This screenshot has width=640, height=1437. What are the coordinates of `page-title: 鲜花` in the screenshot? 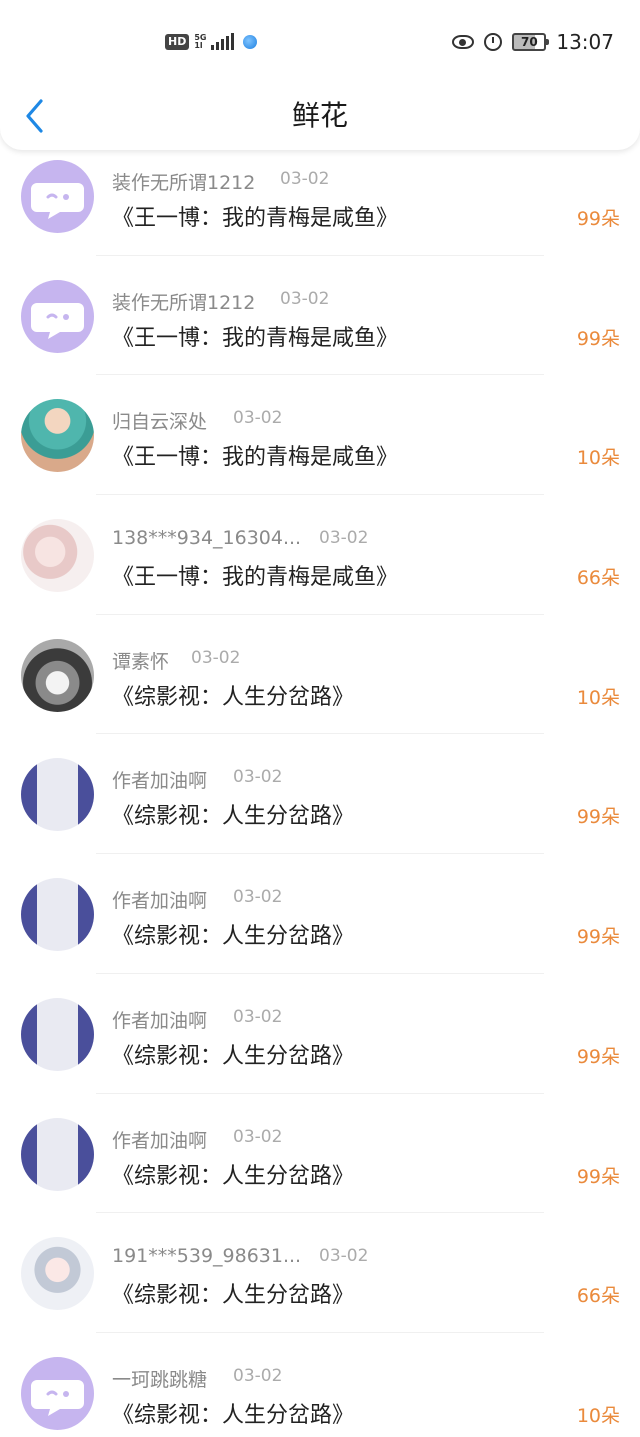 It's located at (319, 115).